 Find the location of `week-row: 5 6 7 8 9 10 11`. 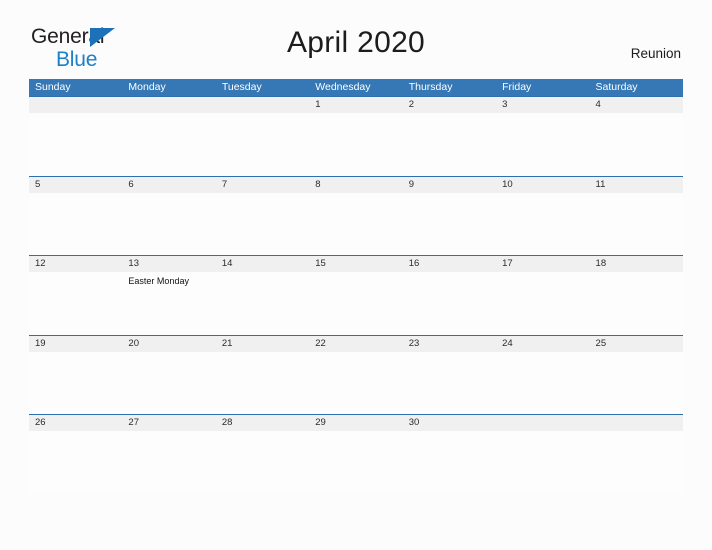

week-row: 5 6 7 8 9 10 11 is located at coordinates (356, 215).